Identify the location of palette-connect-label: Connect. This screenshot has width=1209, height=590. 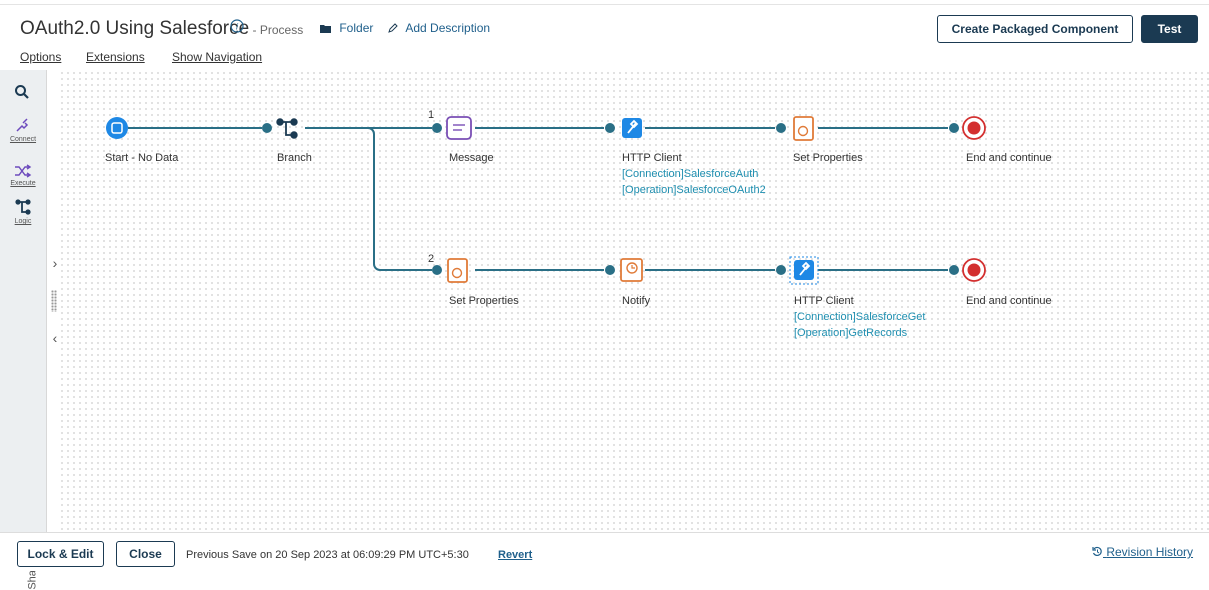
(23, 139).